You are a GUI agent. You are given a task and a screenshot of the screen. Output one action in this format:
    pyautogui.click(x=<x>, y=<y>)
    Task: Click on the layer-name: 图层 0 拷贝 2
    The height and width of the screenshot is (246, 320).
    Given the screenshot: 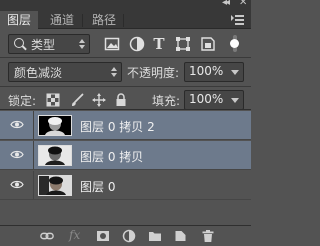 What is the action you would take?
    pyautogui.click(x=117, y=126)
    